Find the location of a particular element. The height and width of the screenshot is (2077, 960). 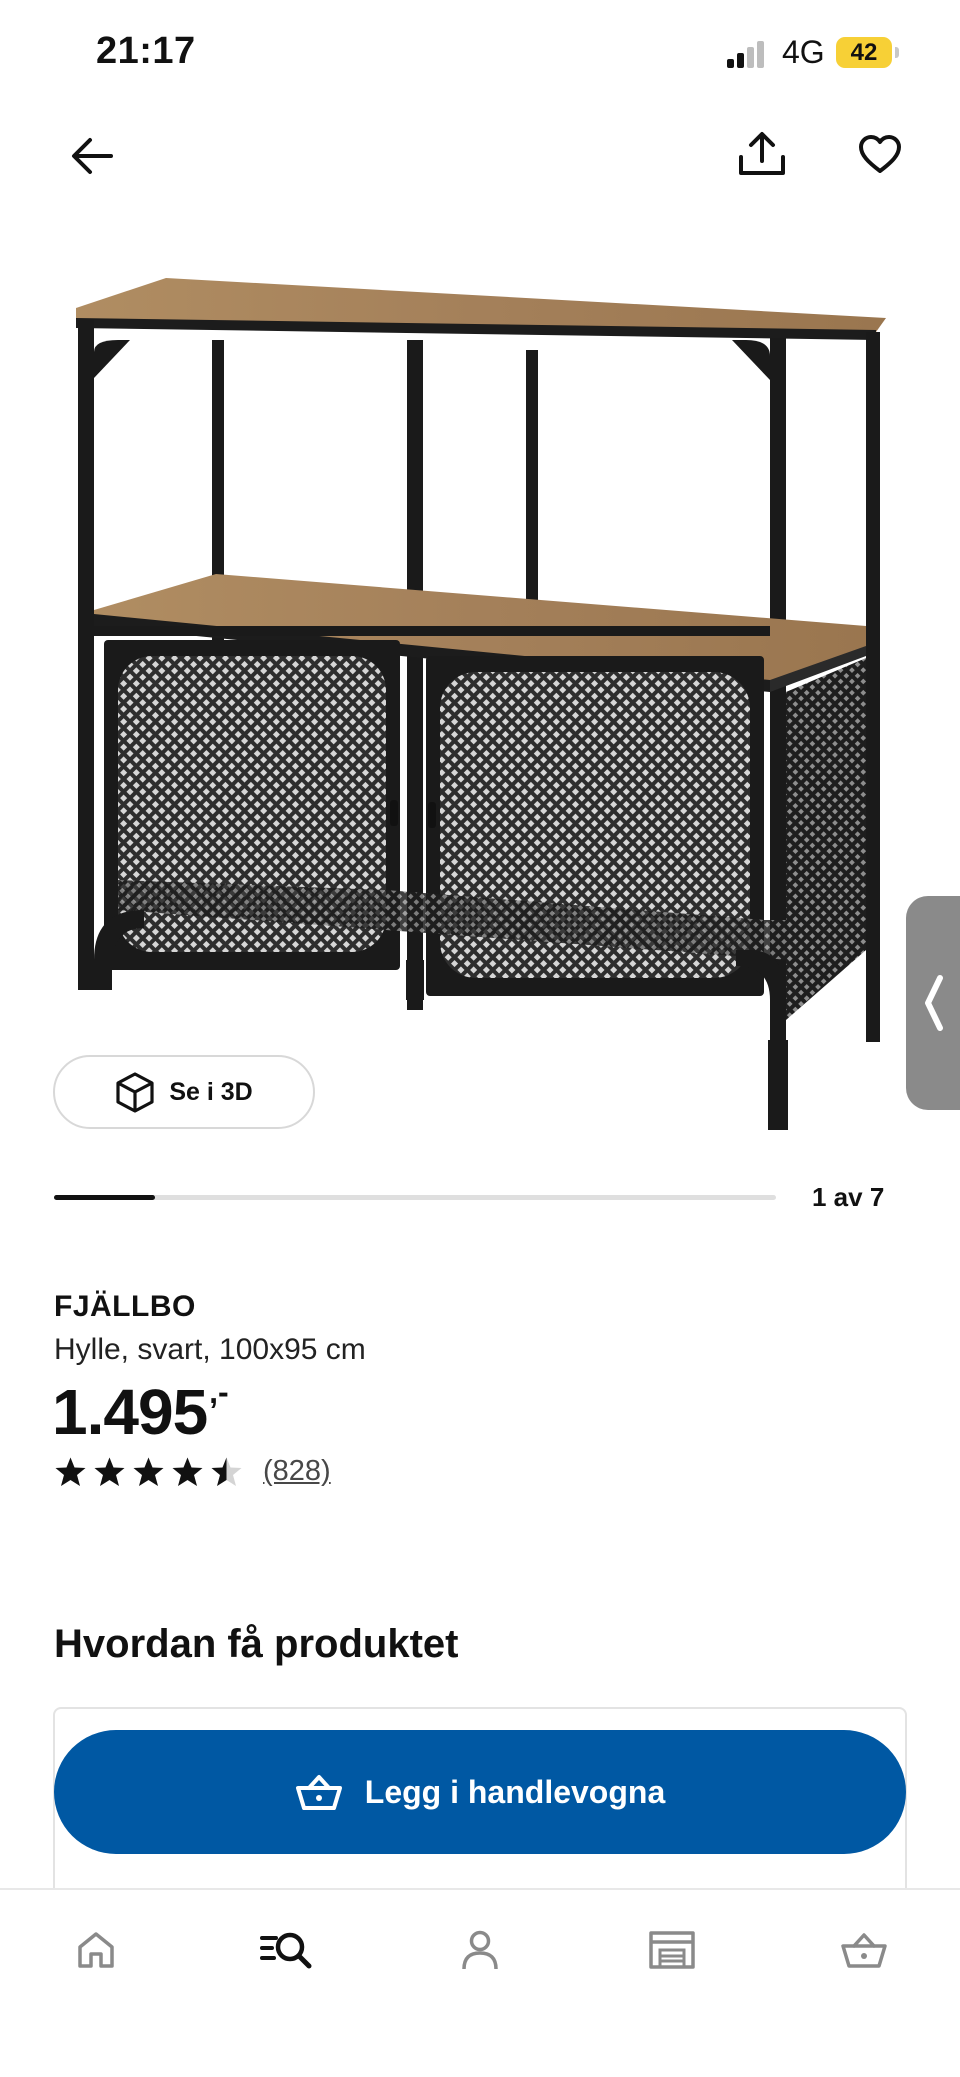

back-button is located at coordinates (92, 156).